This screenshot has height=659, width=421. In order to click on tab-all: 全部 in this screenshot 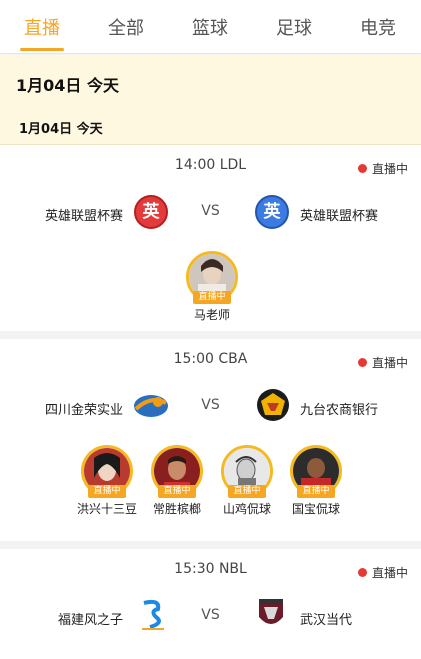, I will do `click(126, 27)`.